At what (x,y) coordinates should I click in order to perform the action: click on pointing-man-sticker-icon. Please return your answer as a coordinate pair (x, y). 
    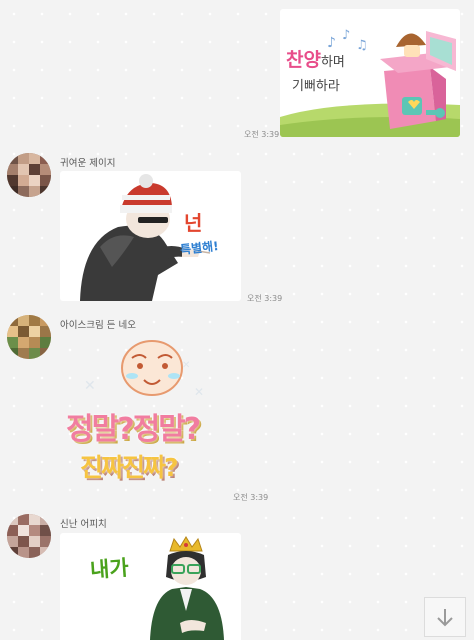
    Looking at the image, I should click on (145, 237).